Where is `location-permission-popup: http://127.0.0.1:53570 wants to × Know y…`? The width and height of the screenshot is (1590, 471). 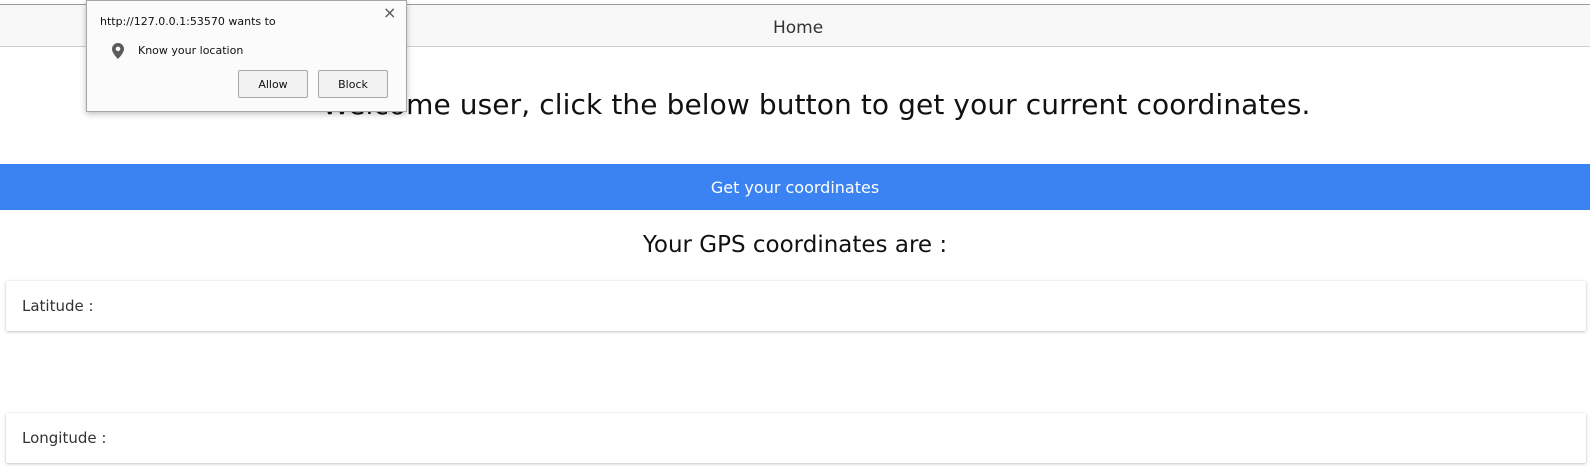
location-permission-popup: http://127.0.0.1:53570 wants to × Know y… is located at coordinates (246, 56).